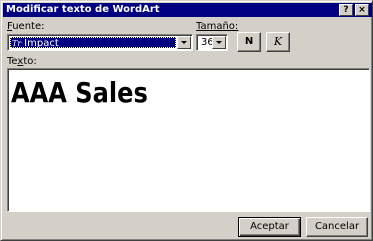  I want to click on font-label: Fuente:, so click(26, 27).